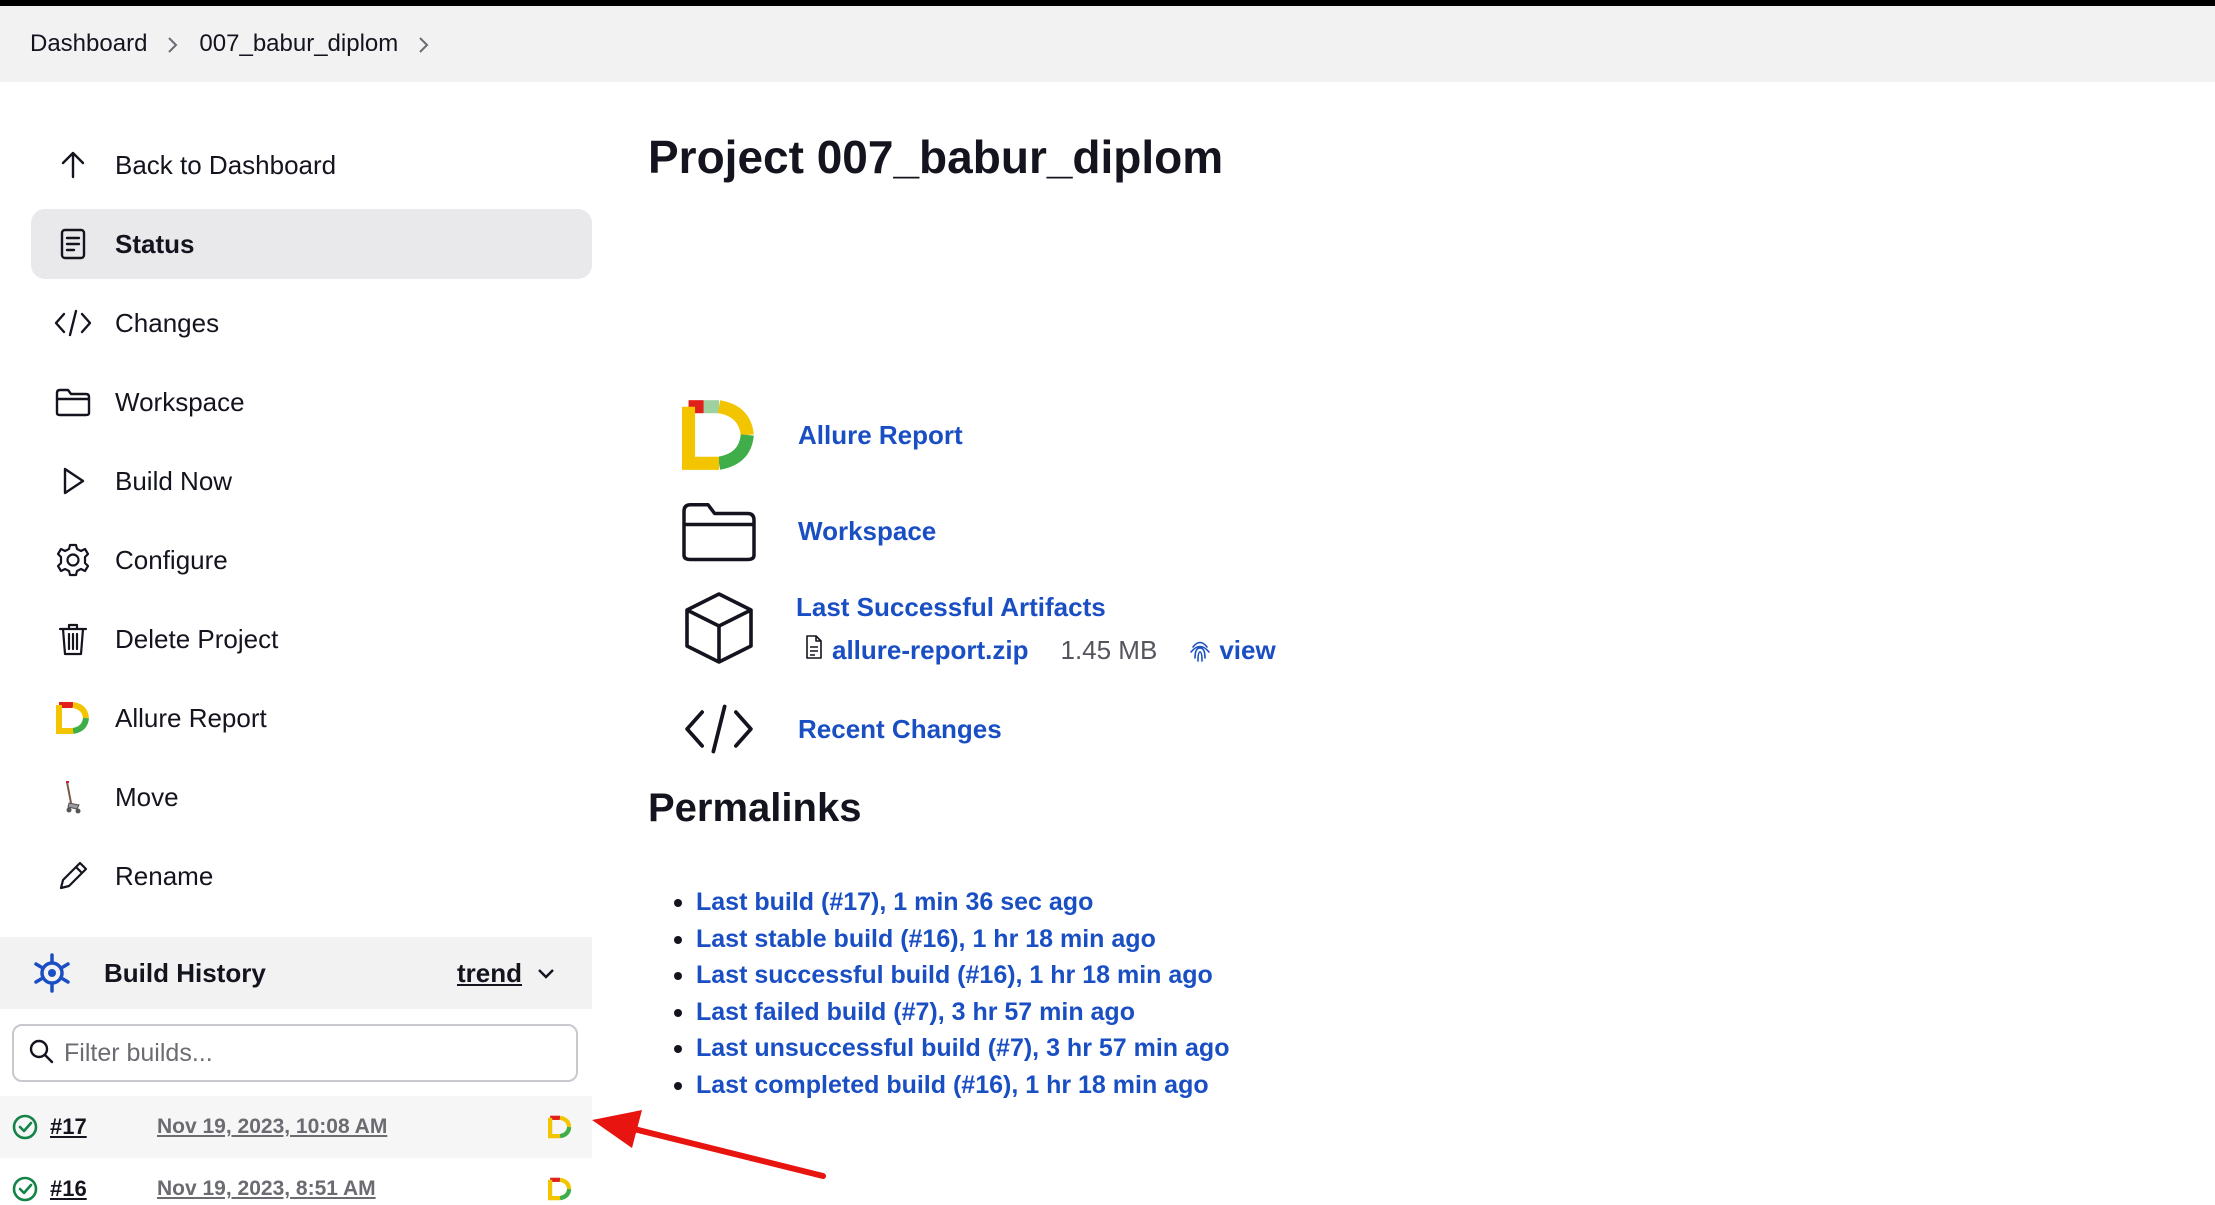  Describe the element at coordinates (867, 531) in the screenshot. I see `workspace-link: Workspace` at that location.